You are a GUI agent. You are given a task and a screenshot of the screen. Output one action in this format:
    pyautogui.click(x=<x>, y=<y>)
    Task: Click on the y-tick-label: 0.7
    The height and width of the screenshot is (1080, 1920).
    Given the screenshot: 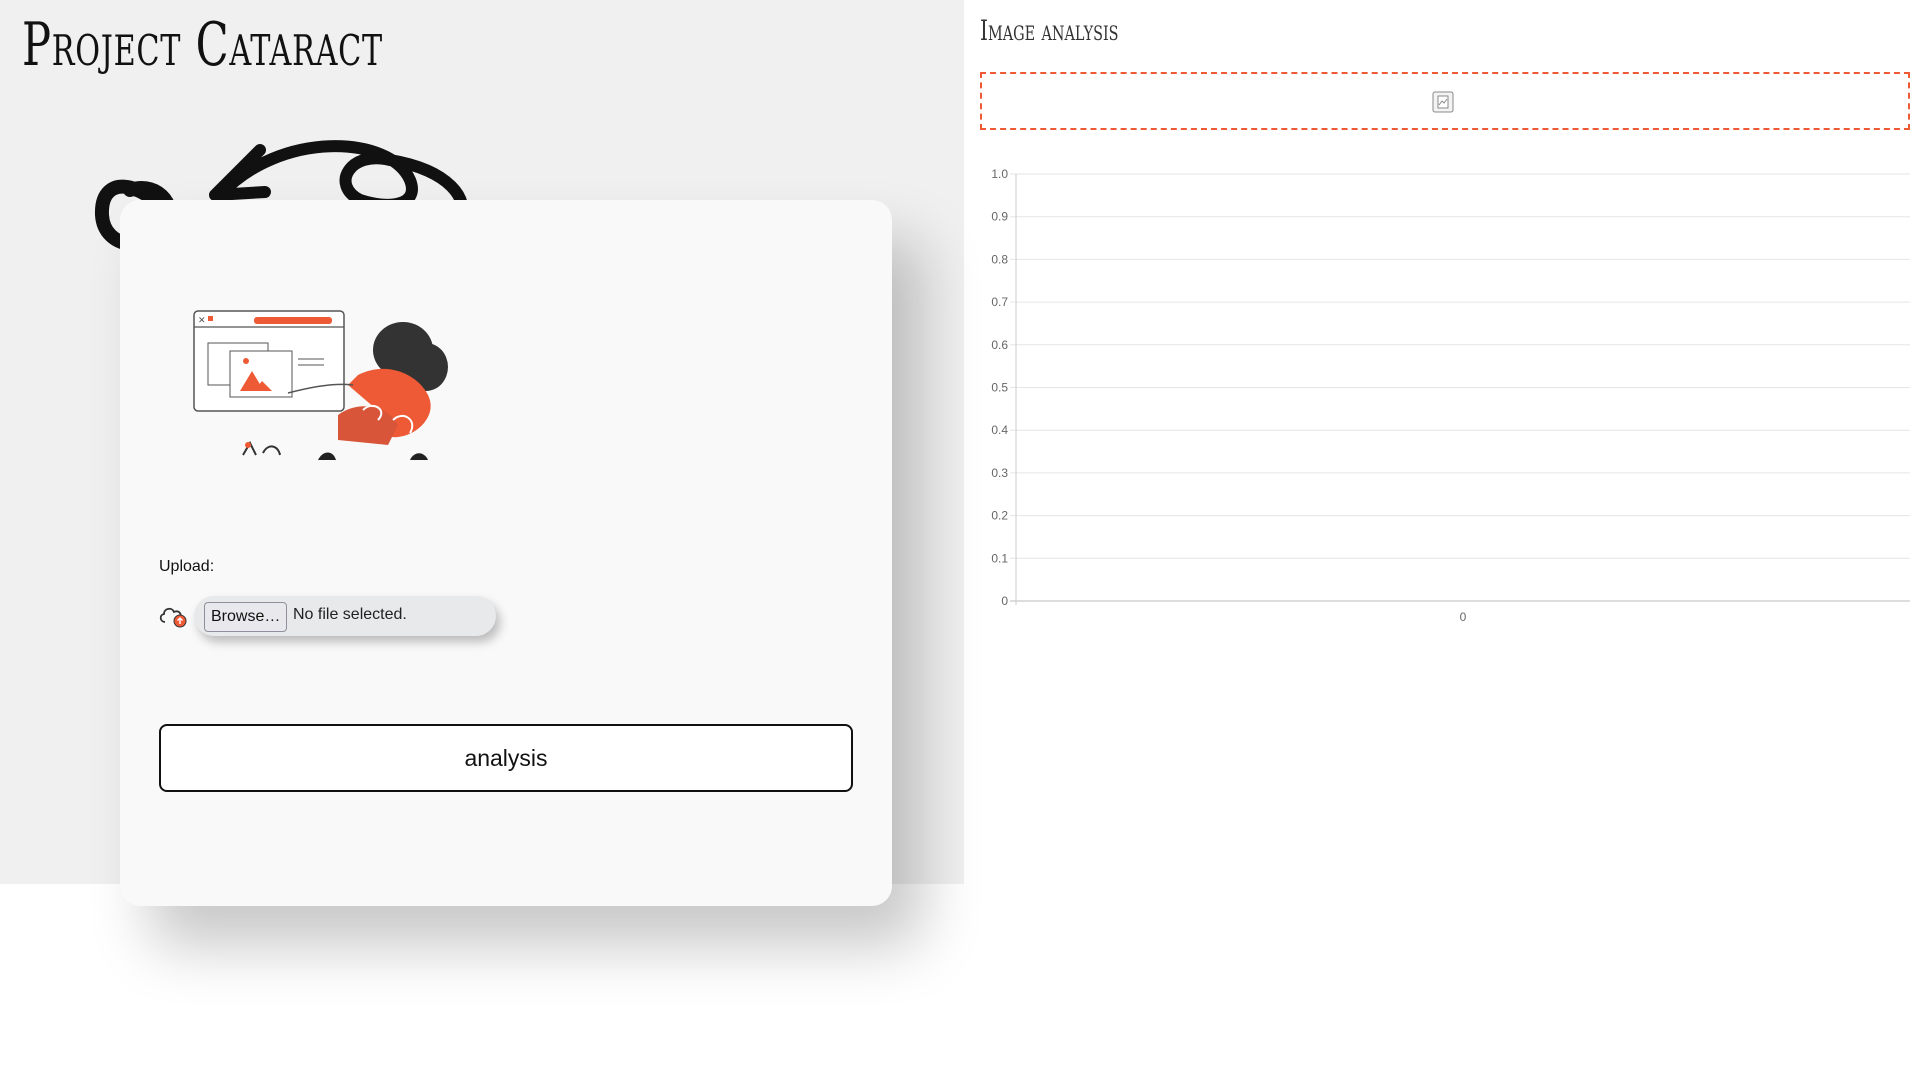 What is the action you would take?
    pyautogui.click(x=999, y=302)
    